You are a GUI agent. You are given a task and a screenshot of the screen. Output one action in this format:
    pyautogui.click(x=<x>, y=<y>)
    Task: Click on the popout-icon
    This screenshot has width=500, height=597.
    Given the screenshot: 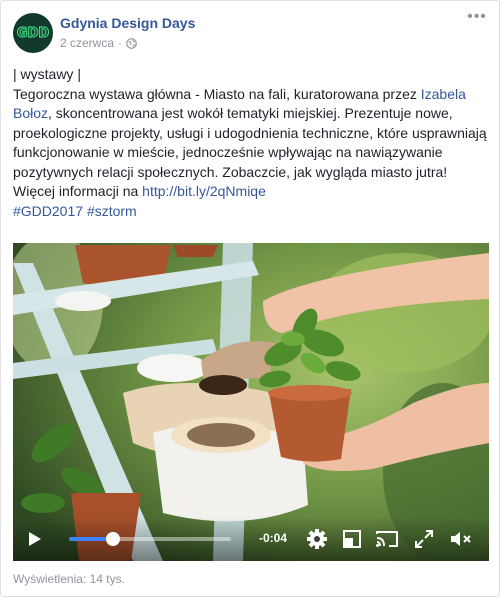 What is the action you would take?
    pyautogui.click(x=352, y=539)
    